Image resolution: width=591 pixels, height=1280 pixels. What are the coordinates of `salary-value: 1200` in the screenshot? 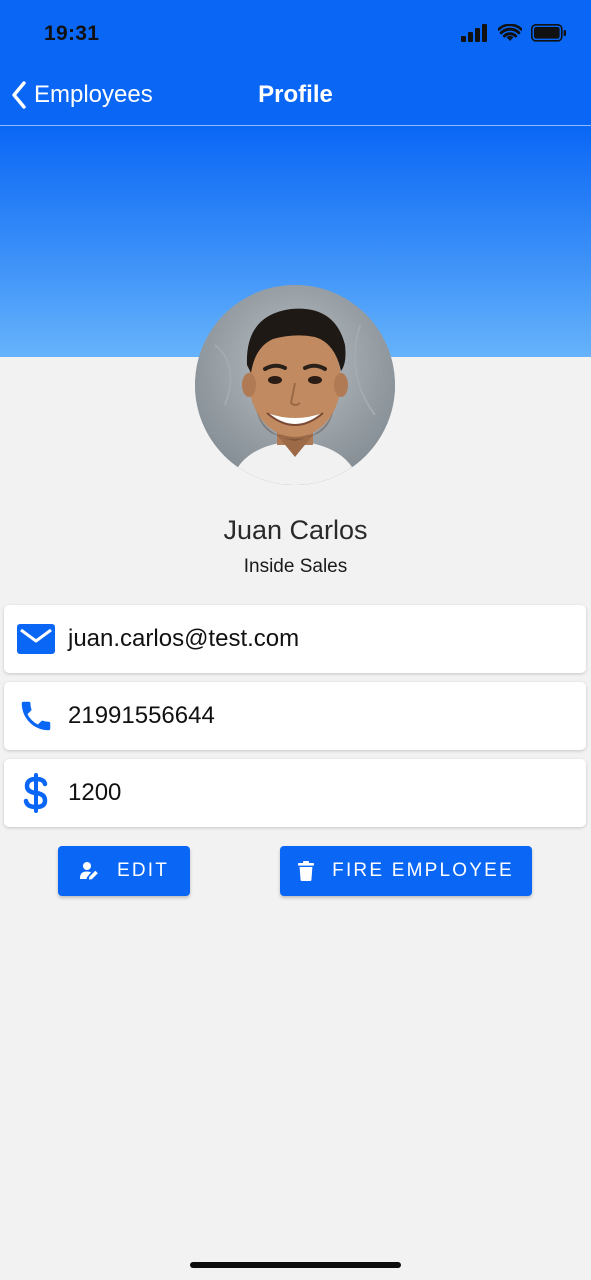 It's located at (94, 793).